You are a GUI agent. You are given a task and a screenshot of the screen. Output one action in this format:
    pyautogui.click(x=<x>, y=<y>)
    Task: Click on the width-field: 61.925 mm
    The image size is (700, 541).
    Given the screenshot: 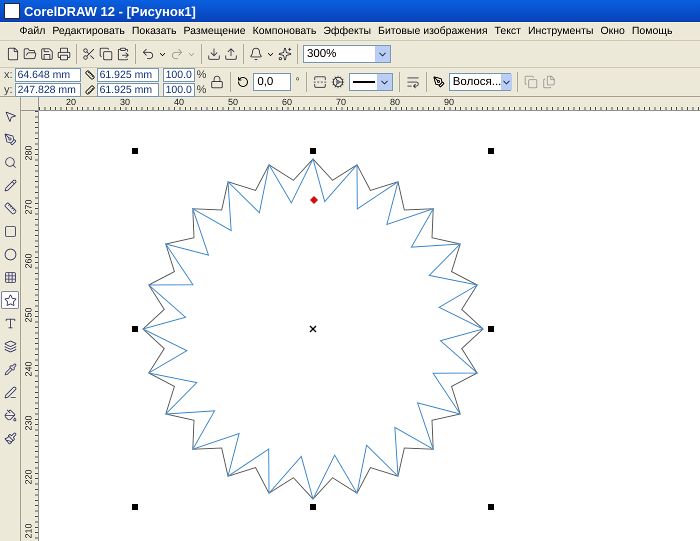 What is the action you would take?
    pyautogui.click(x=127, y=75)
    